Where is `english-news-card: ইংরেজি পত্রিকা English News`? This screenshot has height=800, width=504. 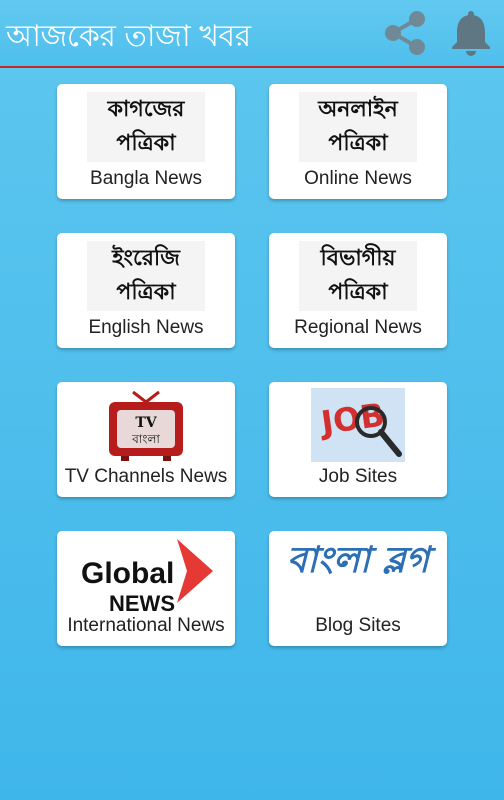
english-news-card: ইংরেজি পত্রিকা English News is located at coordinates (146, 290).